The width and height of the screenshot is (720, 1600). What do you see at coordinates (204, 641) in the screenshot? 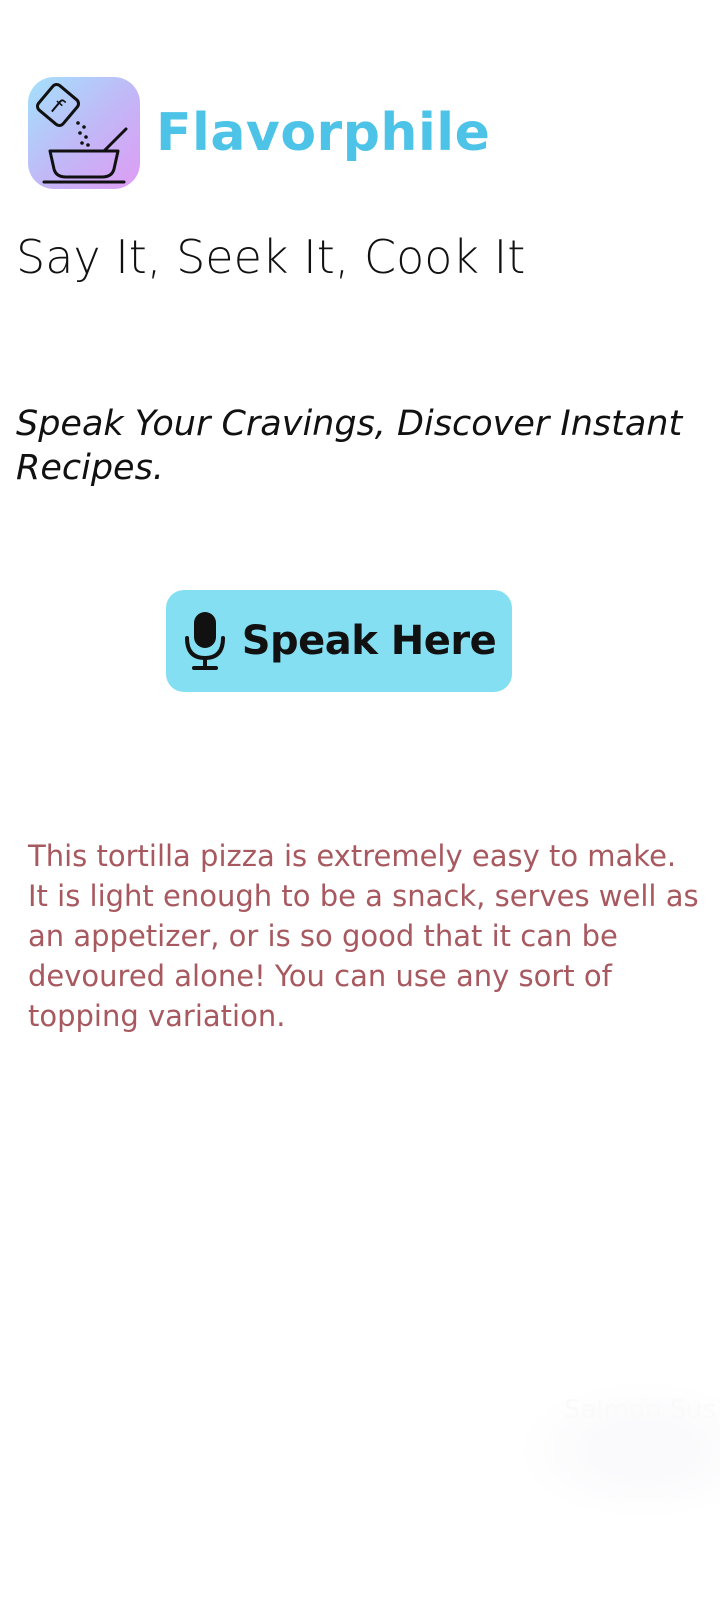
I see `microphone-icon` at bounding box center [204, 641].